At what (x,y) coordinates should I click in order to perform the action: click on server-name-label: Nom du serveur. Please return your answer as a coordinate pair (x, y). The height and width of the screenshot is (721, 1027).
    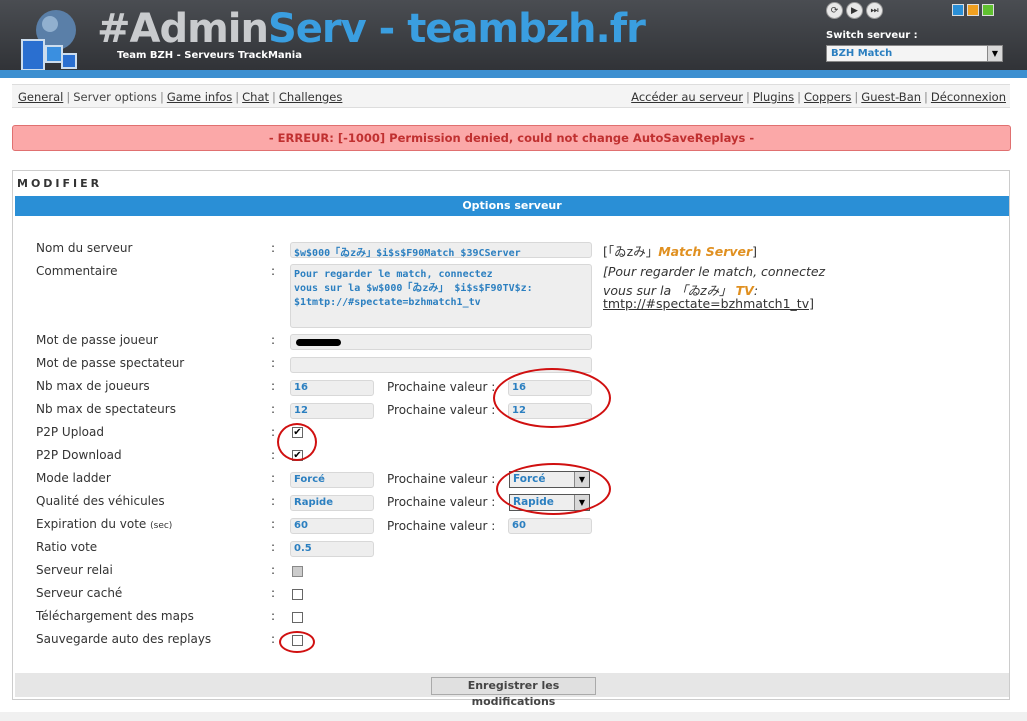
    Looking at the image, I should click on (84, 248).